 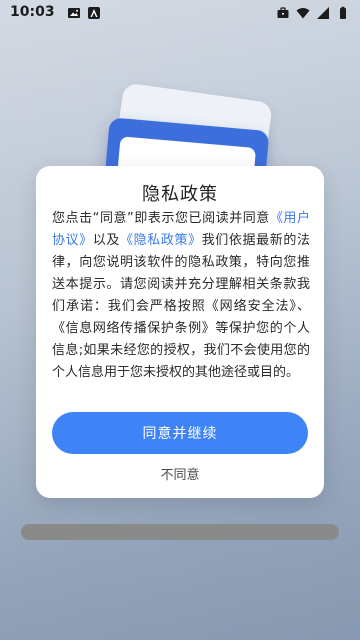 I want to click on body-text-and: 以及, so click(x=106, y=240).